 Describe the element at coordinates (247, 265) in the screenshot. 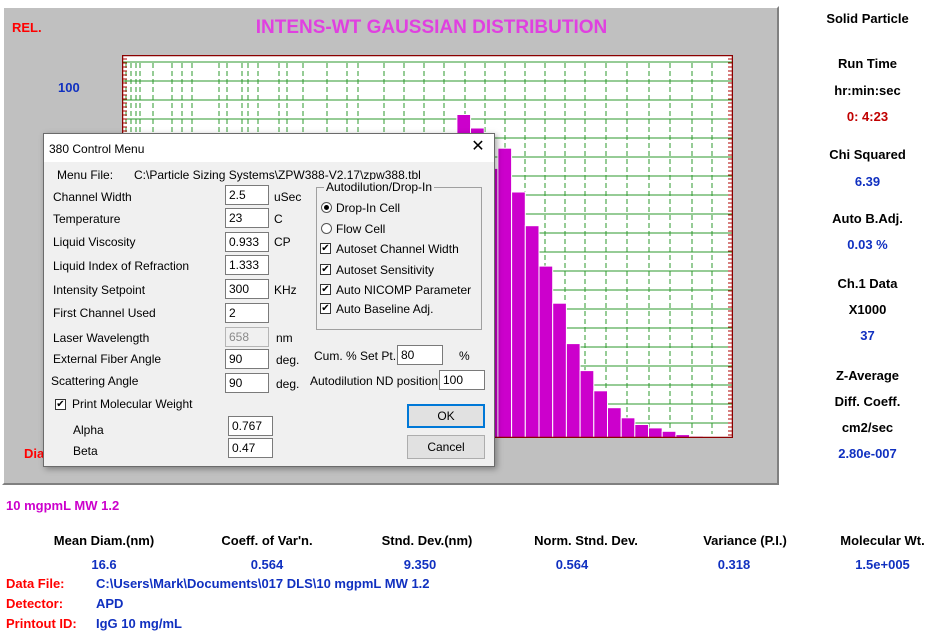

I see `refraction-input: 1.333` at that location.